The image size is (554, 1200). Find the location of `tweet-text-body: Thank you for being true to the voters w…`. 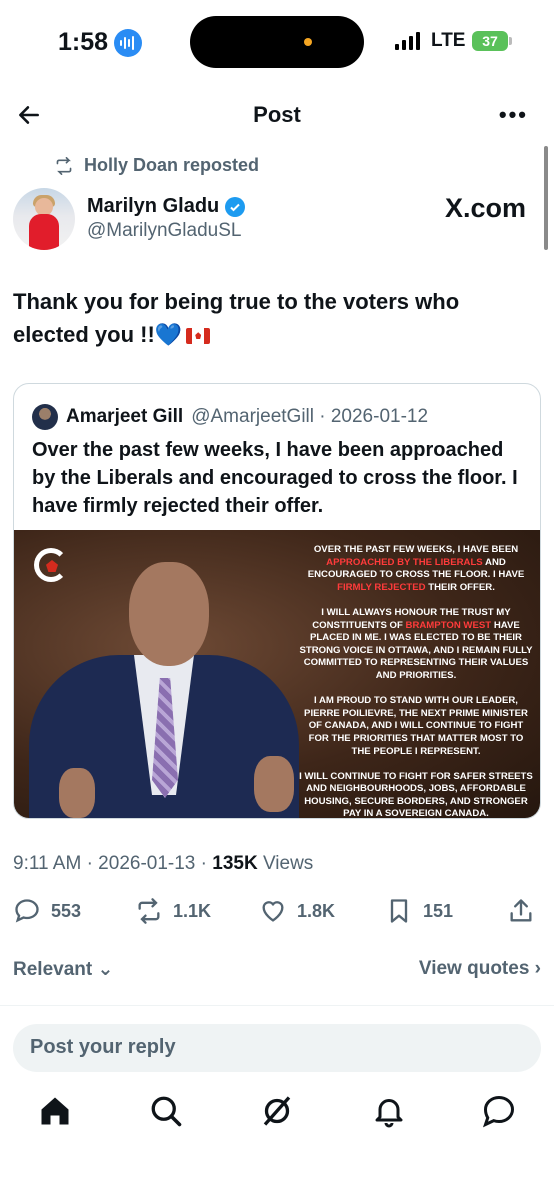

tweet-text-body: Thank you for being true to the voters w… is located at coordinates (236, 318).